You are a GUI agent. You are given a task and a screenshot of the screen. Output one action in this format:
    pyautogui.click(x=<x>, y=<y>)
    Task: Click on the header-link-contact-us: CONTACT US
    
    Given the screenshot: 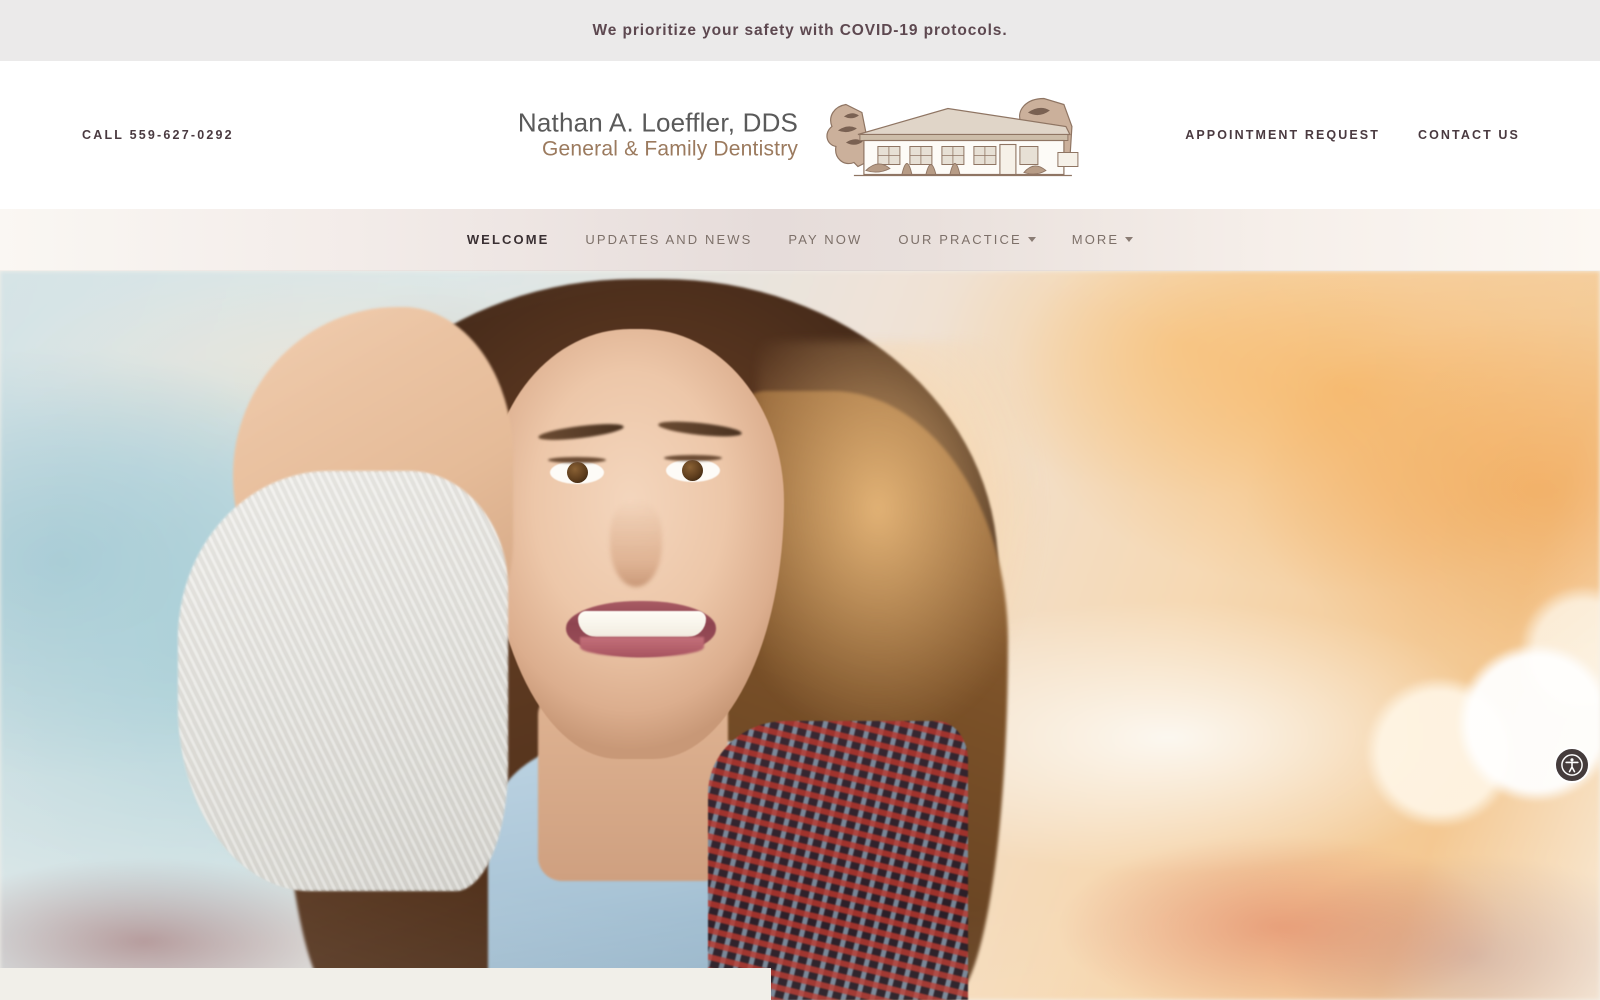 What is the action you would take?
    pyautogui.click(x=1469, y=135)
    